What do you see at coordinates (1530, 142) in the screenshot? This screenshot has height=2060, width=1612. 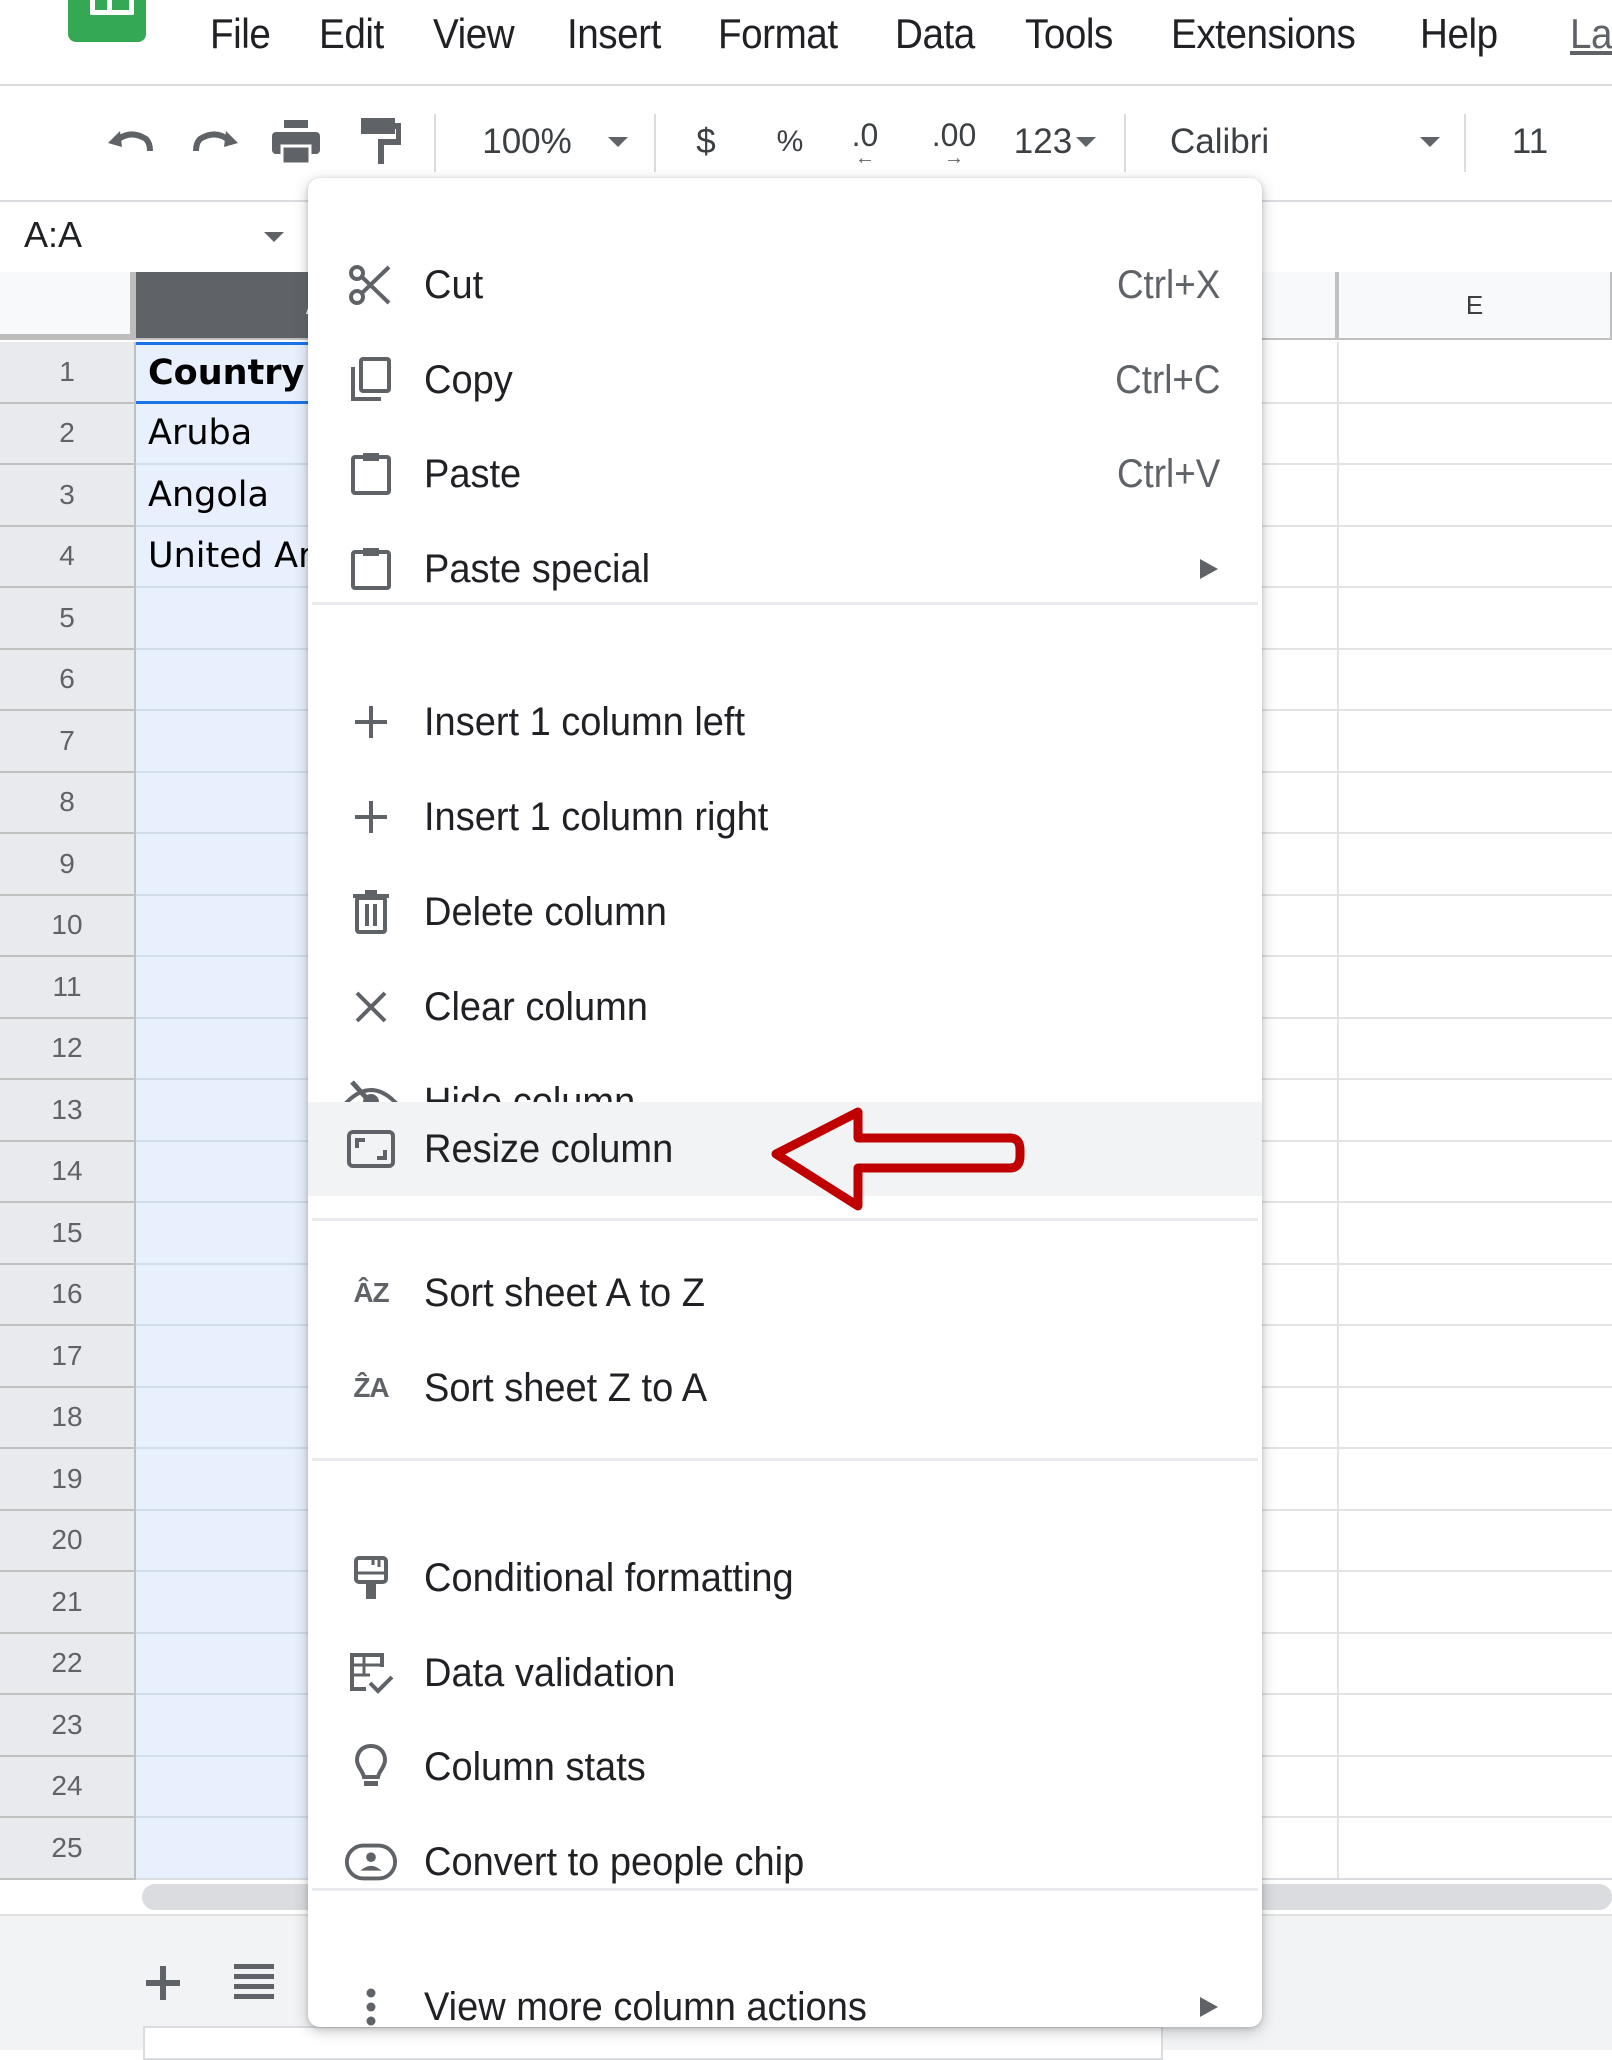 I see `font-size-input: 11` at bounding box center [1530, 142].